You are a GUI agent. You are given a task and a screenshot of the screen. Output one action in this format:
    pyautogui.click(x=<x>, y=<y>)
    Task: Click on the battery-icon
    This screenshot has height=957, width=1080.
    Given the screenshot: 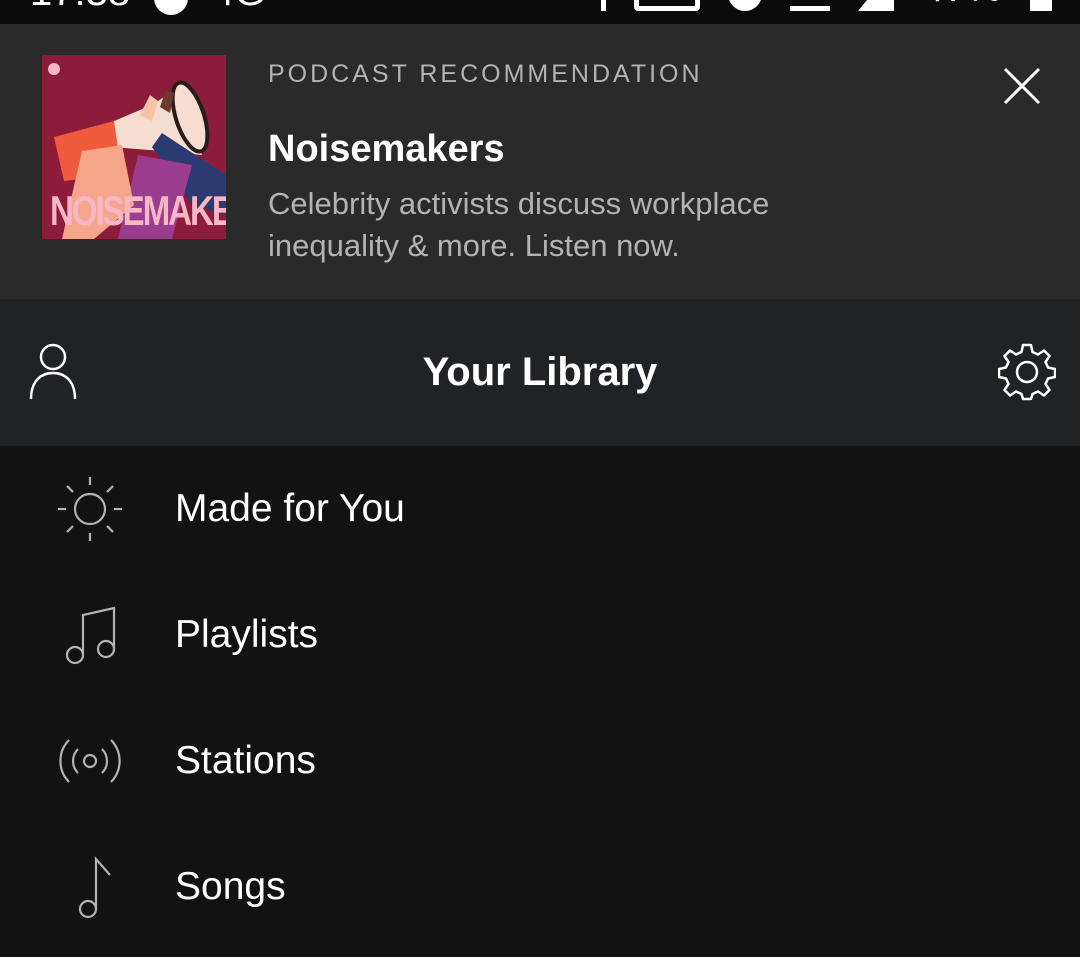 What is the action you would take?
    pyautogui.click(x=1041, y=5)
    